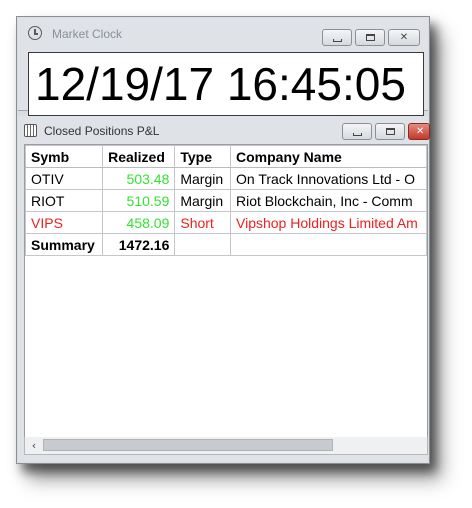 This screenshot has width=472, height=508. I want to click on column-header-type: Type, so click(202, 156).